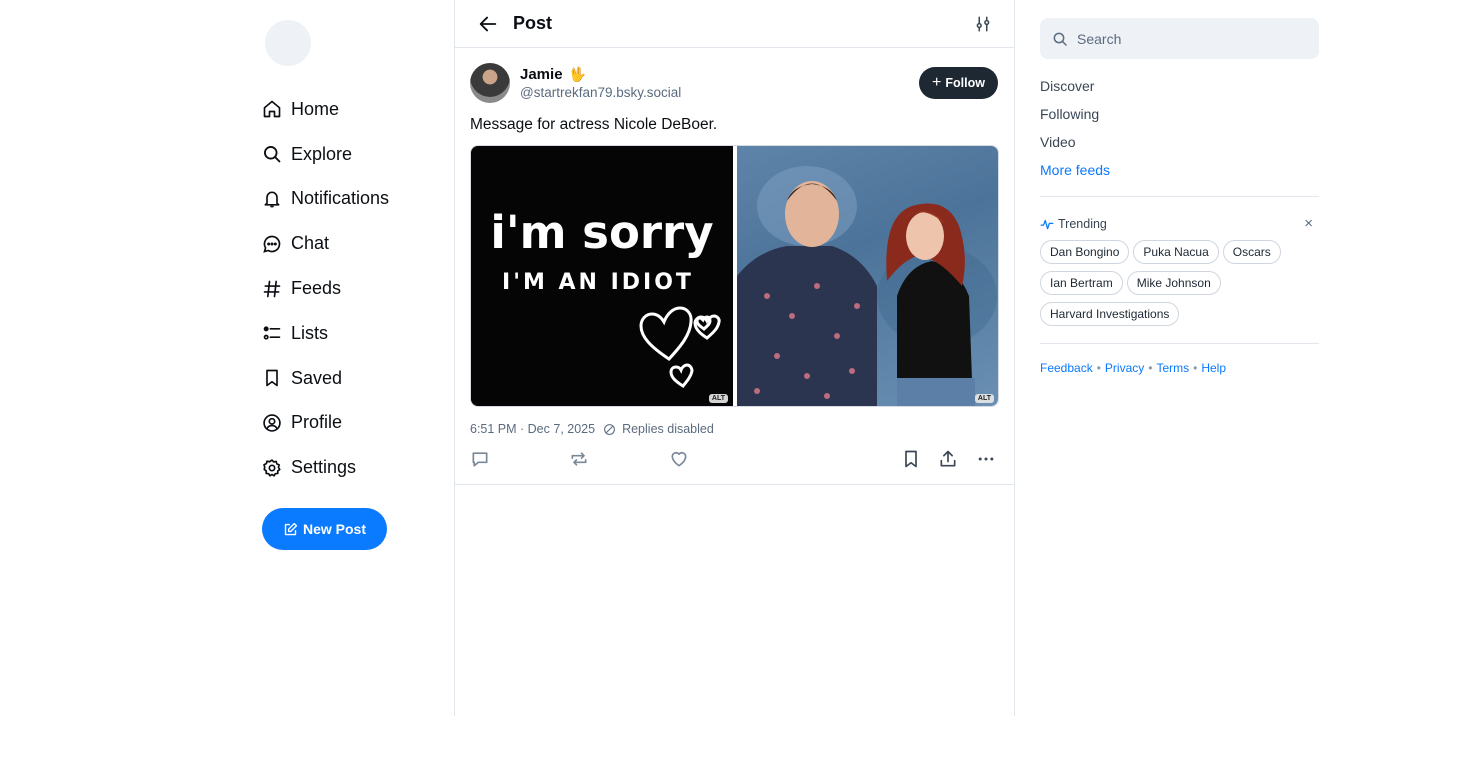 The image size is (1468, 763). I want to click on nav-item-feeds: Feeds, so click(352, 288).